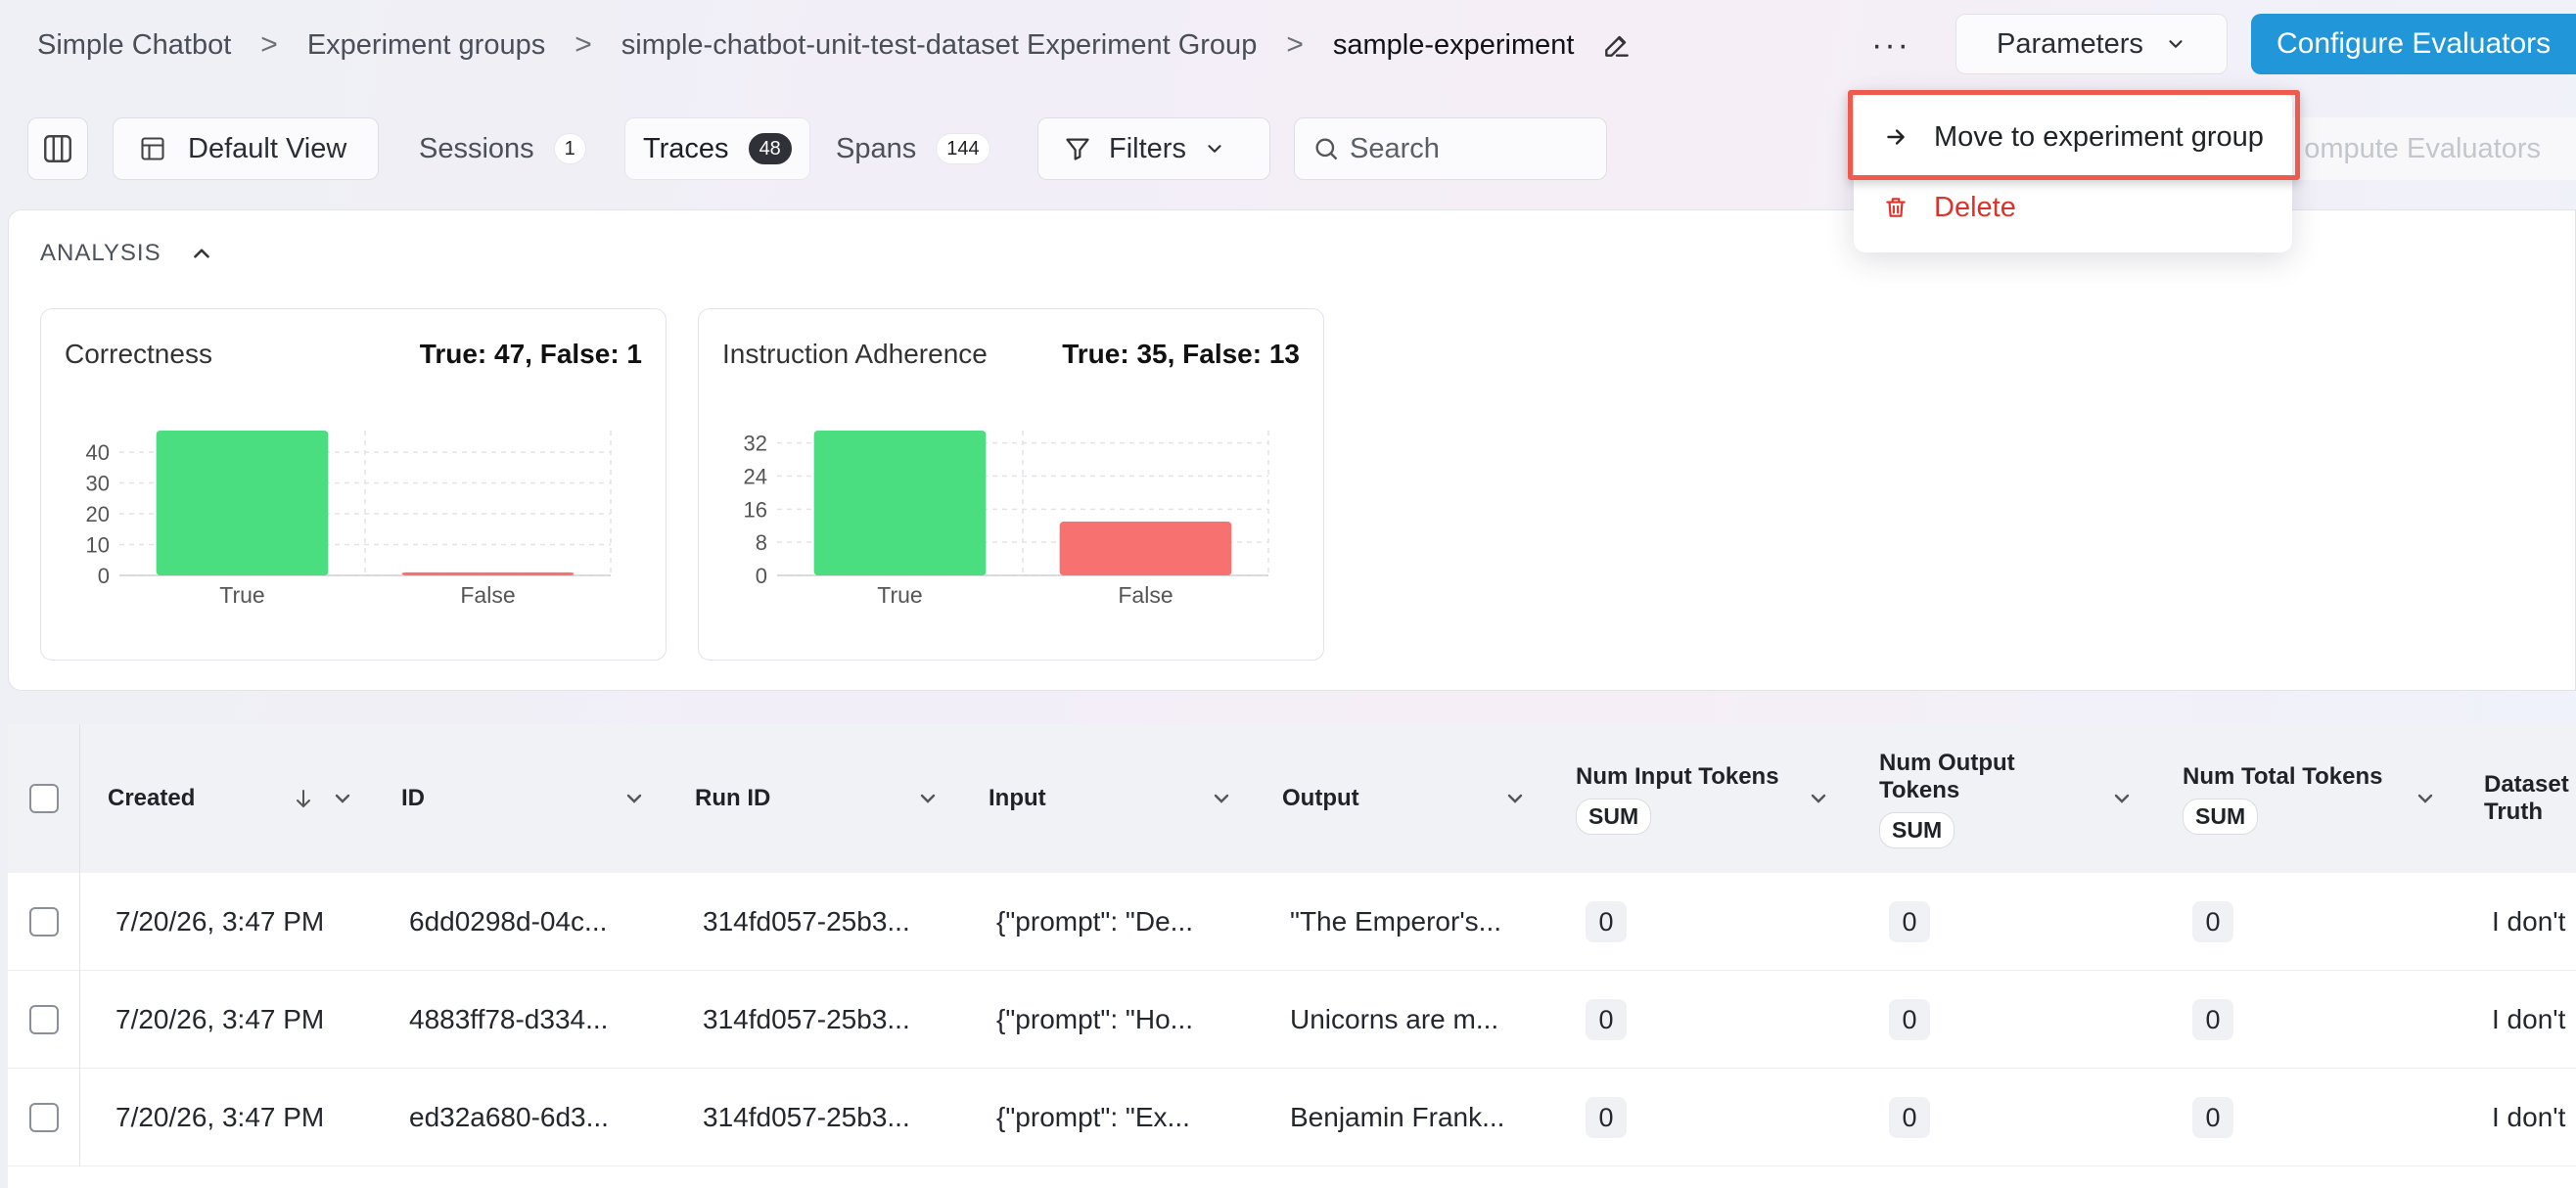  I want to click on more-options-button: ···, so click(1891, 45).